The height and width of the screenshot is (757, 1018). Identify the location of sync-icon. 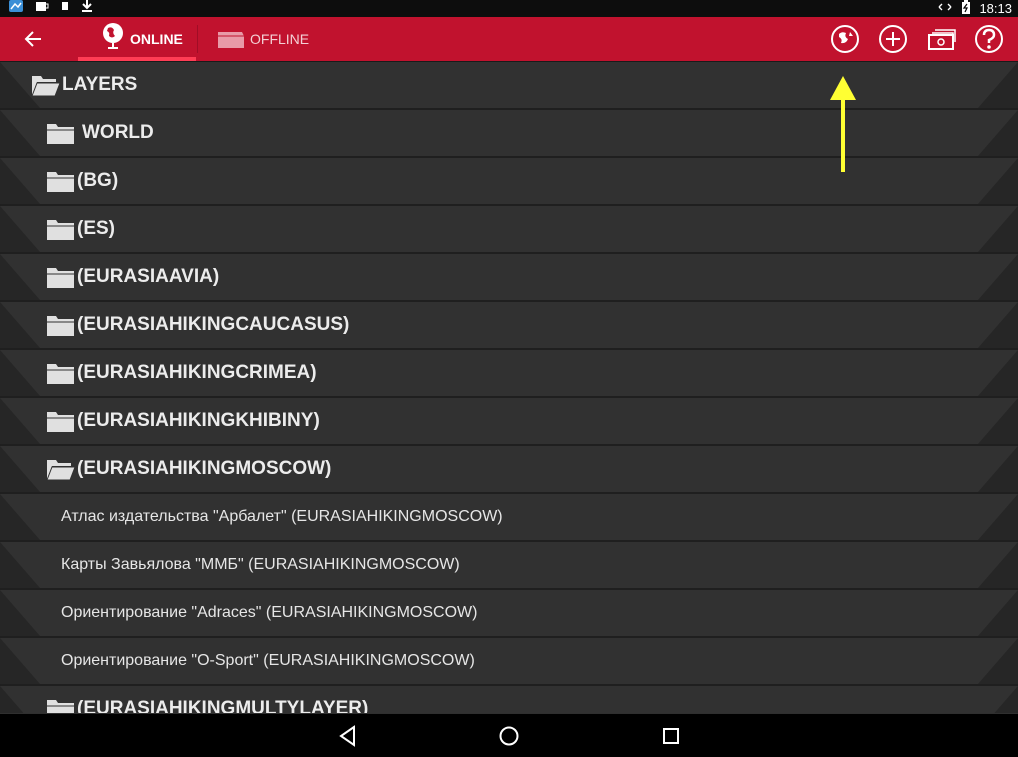
(945, 8).